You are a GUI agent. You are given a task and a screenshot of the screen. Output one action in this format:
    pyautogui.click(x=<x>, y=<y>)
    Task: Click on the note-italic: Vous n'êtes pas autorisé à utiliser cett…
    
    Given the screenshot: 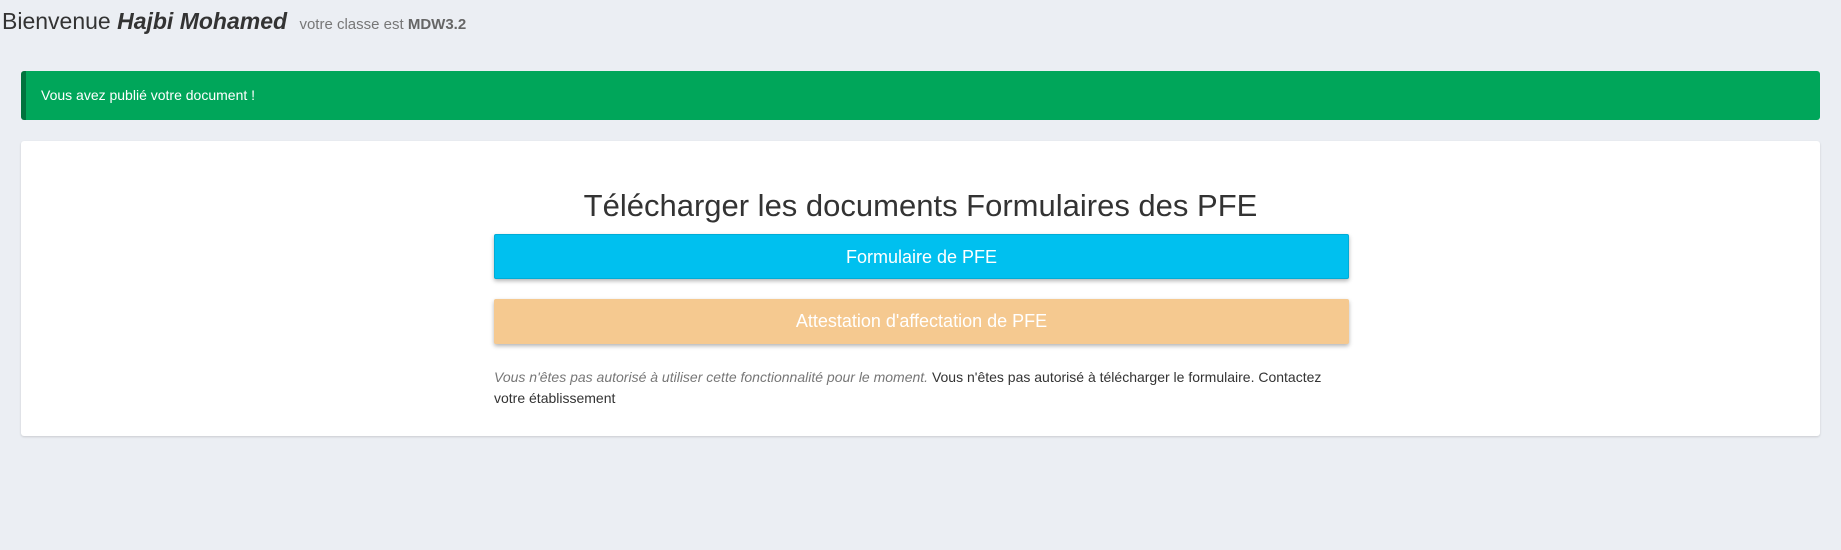 What is the action you would take?
    pyautogui.click(x=711, y=377)
    